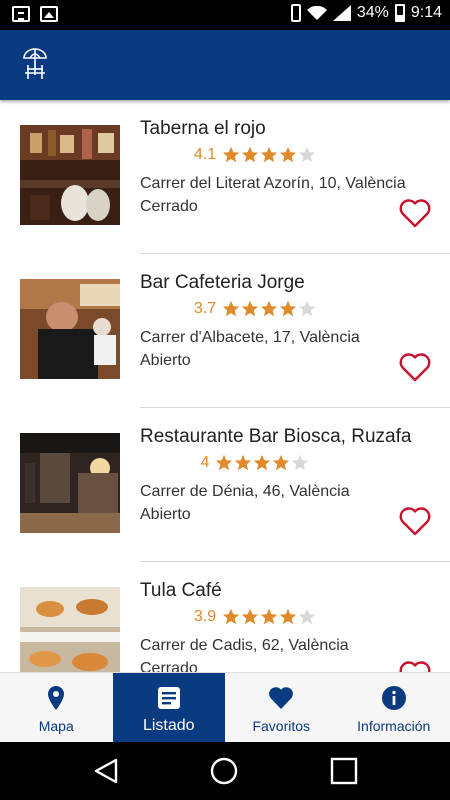 Image resolution: width=450 pixels, height=800 pixels. I want to click on tab-informacion: Información, so click(394, 708).